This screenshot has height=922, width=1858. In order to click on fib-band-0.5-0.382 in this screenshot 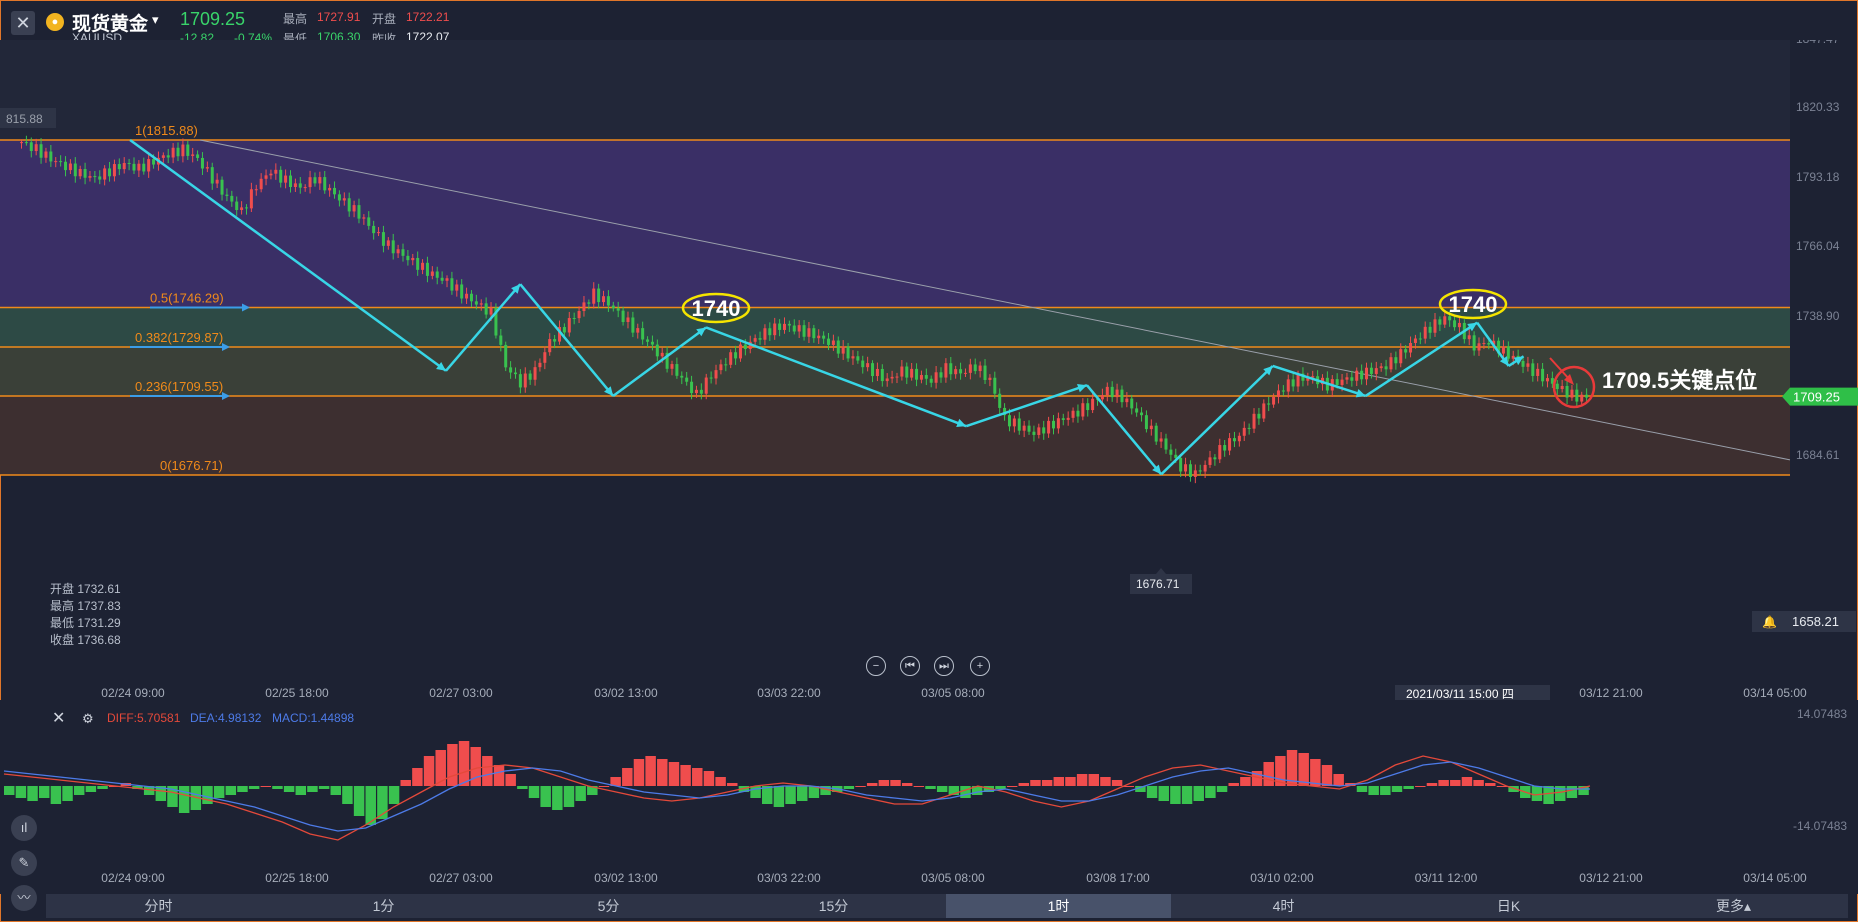, I will do `click(895, 327)`.